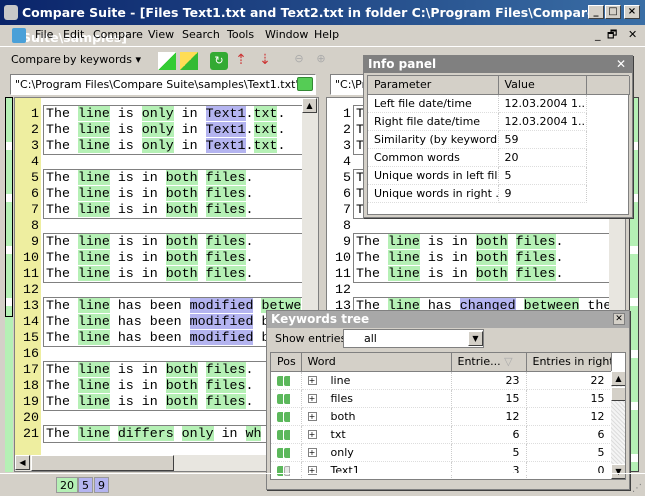 This screenshot has height=496, width=645. I want to click on close-button: ×, so click(632, 12).